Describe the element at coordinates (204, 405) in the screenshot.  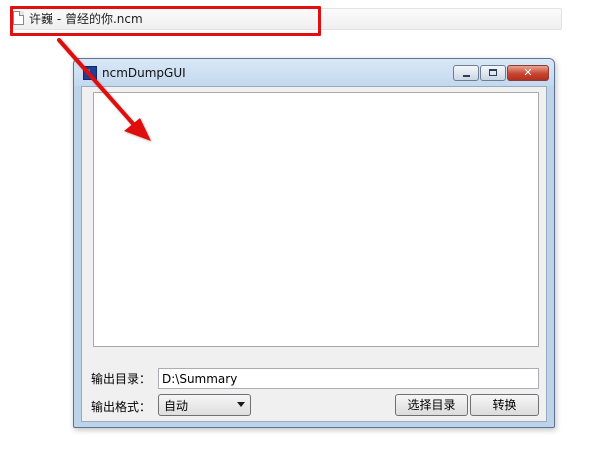
I see `output-format-select: 自动` at that location.